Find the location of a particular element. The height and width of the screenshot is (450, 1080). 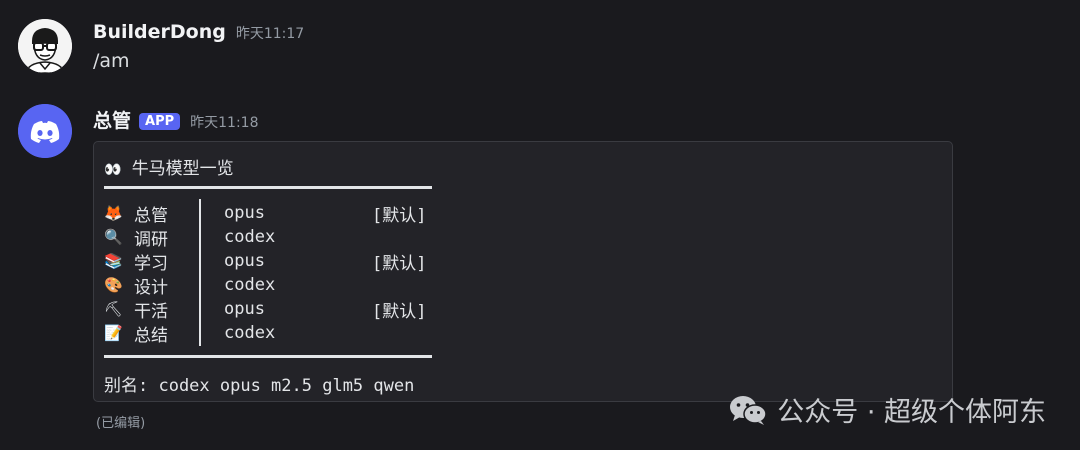

agent-name: 总管 is located at coordinates (151, 215).